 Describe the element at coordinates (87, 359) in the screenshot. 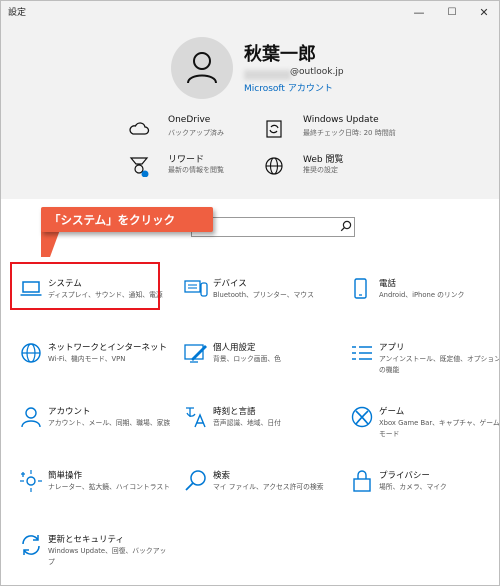

I see `tile-subtitle: Wi-Fi、機内モード、VPN` at that location.